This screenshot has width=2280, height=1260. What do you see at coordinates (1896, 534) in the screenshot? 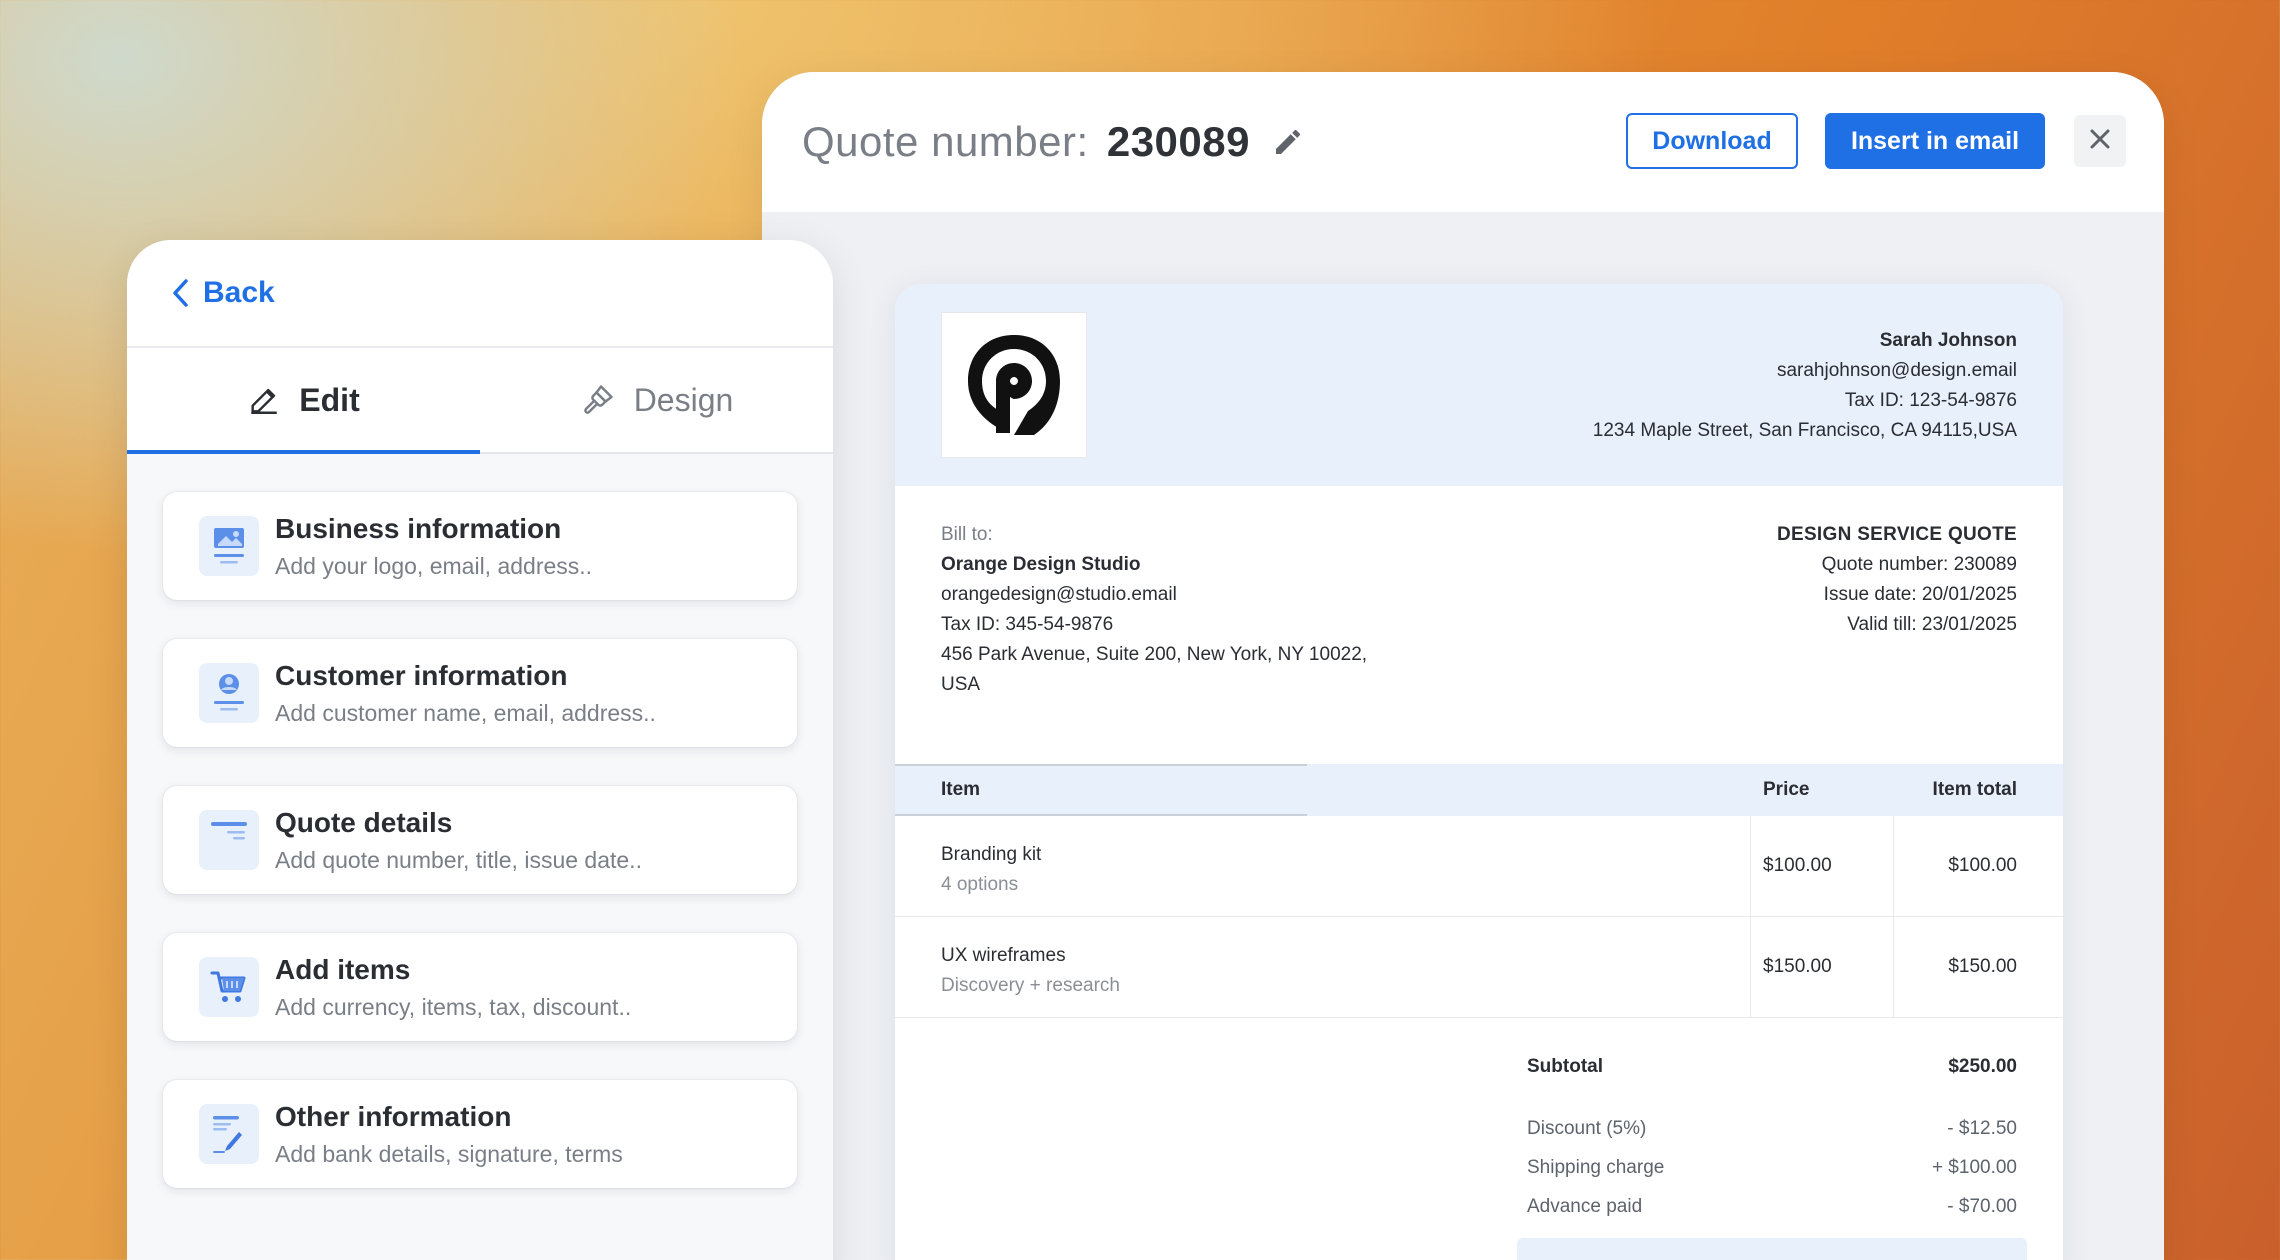
I see `document-title: DESIGN SERVICE QUOTE` at bounding box center [1896, 534].